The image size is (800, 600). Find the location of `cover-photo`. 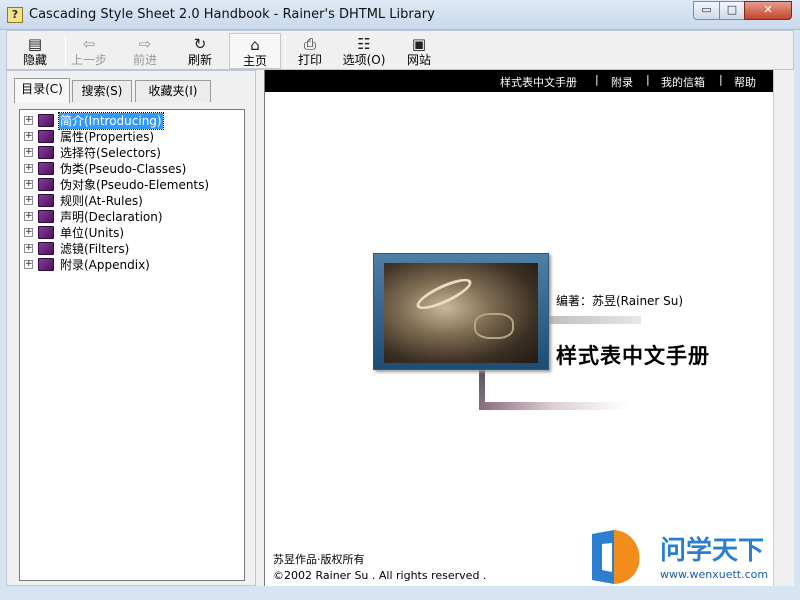

cover-photo is located at coordinates (461, 313).